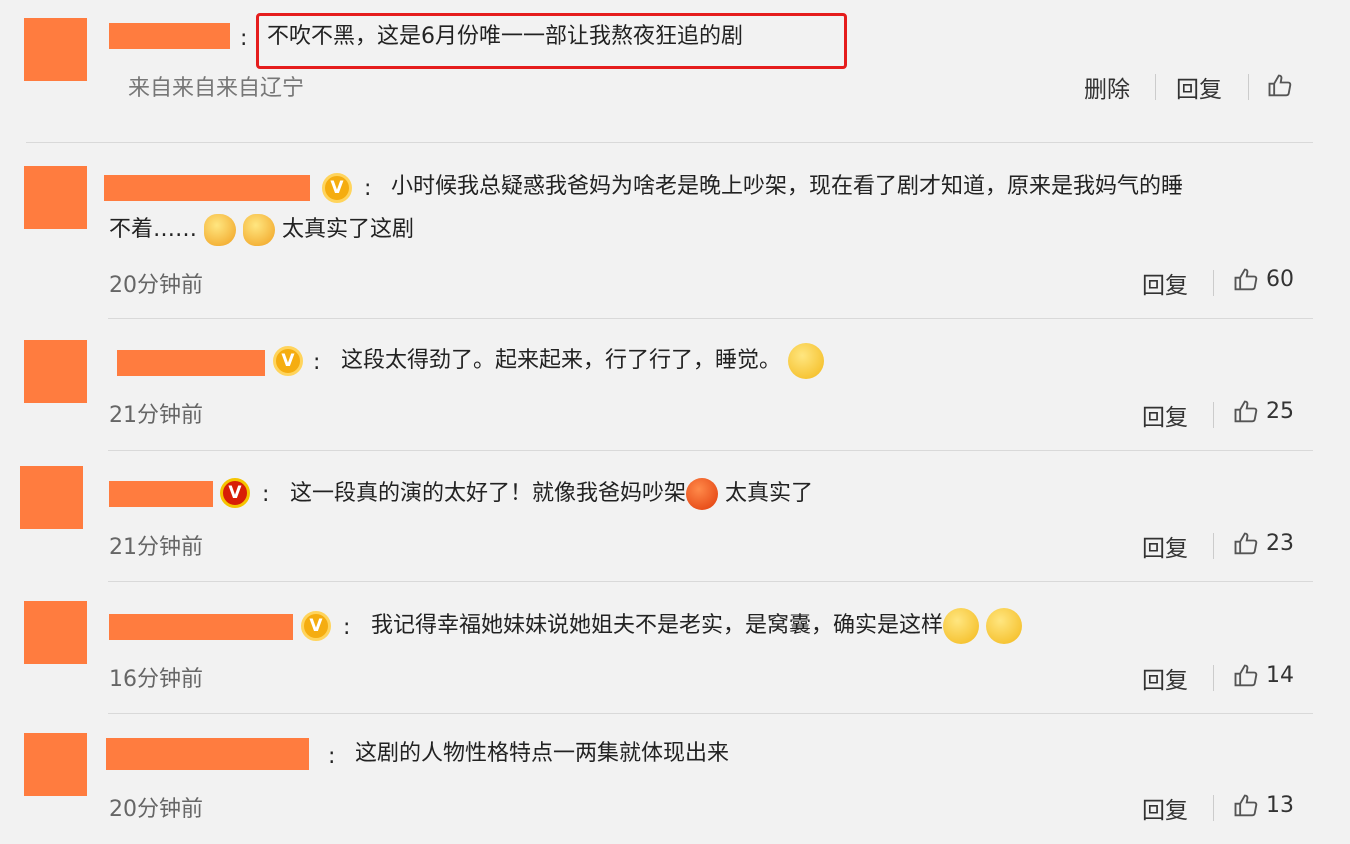 This screenshot has width=1350, height=844. I want to click on comment-text: 这一段真的演的太好了！就像我爸妈吵架 太真实了, so click(551, 494).